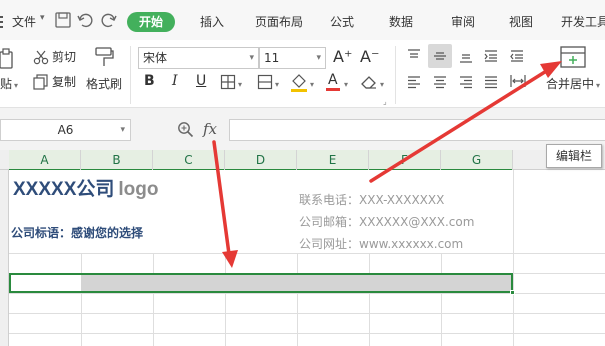 This screenshot has width=605, height=346. What do you see at coordinates (512, 292) in the screenshot?
I see `fill-handle` at bounding box center [512, 292].